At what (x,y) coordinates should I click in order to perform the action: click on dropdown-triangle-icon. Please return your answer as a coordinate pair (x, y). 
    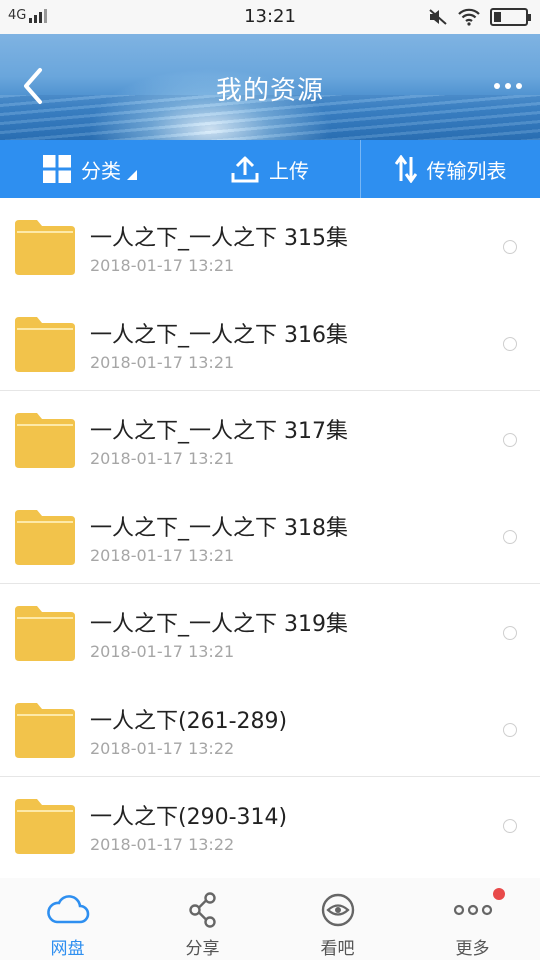
    Looking at the image, I should click on (132, 175).